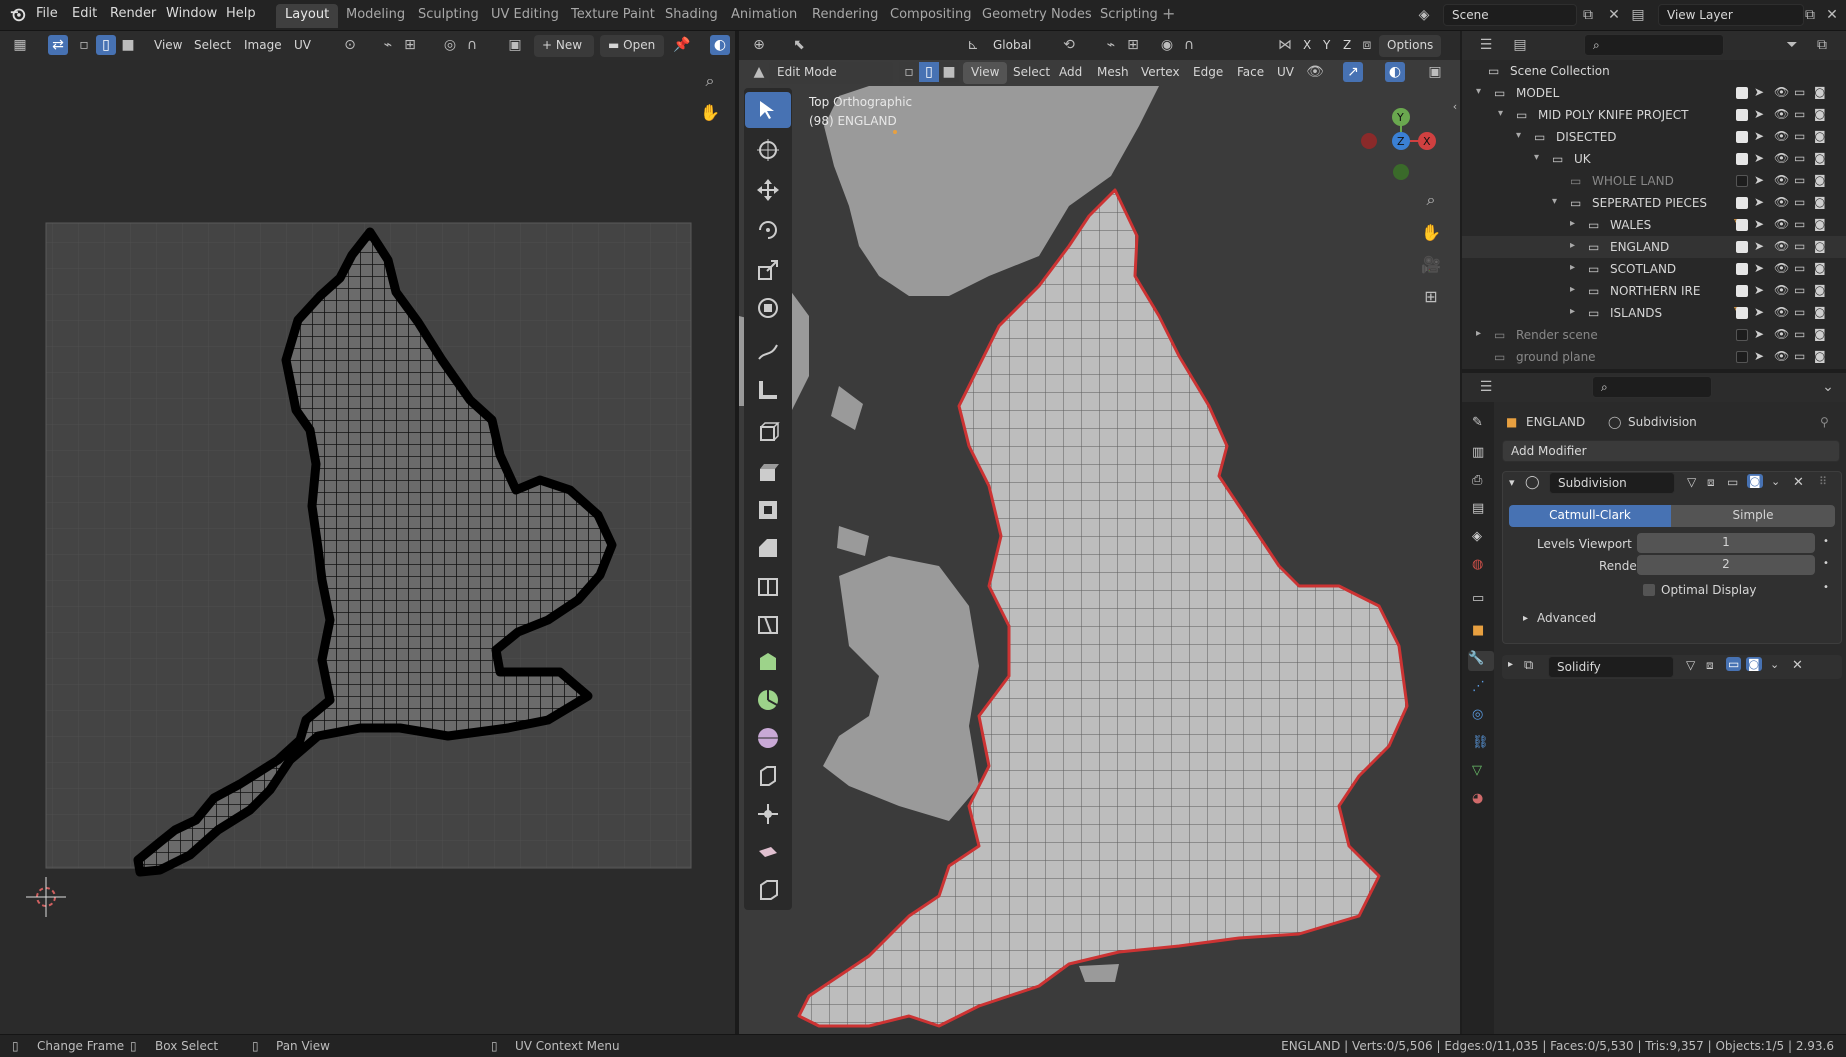 The image size is (1846, 1057). Describe the element at coordinates (1482, 567) in the screenshot. I see `world-tab-icon: ◍` at that location.